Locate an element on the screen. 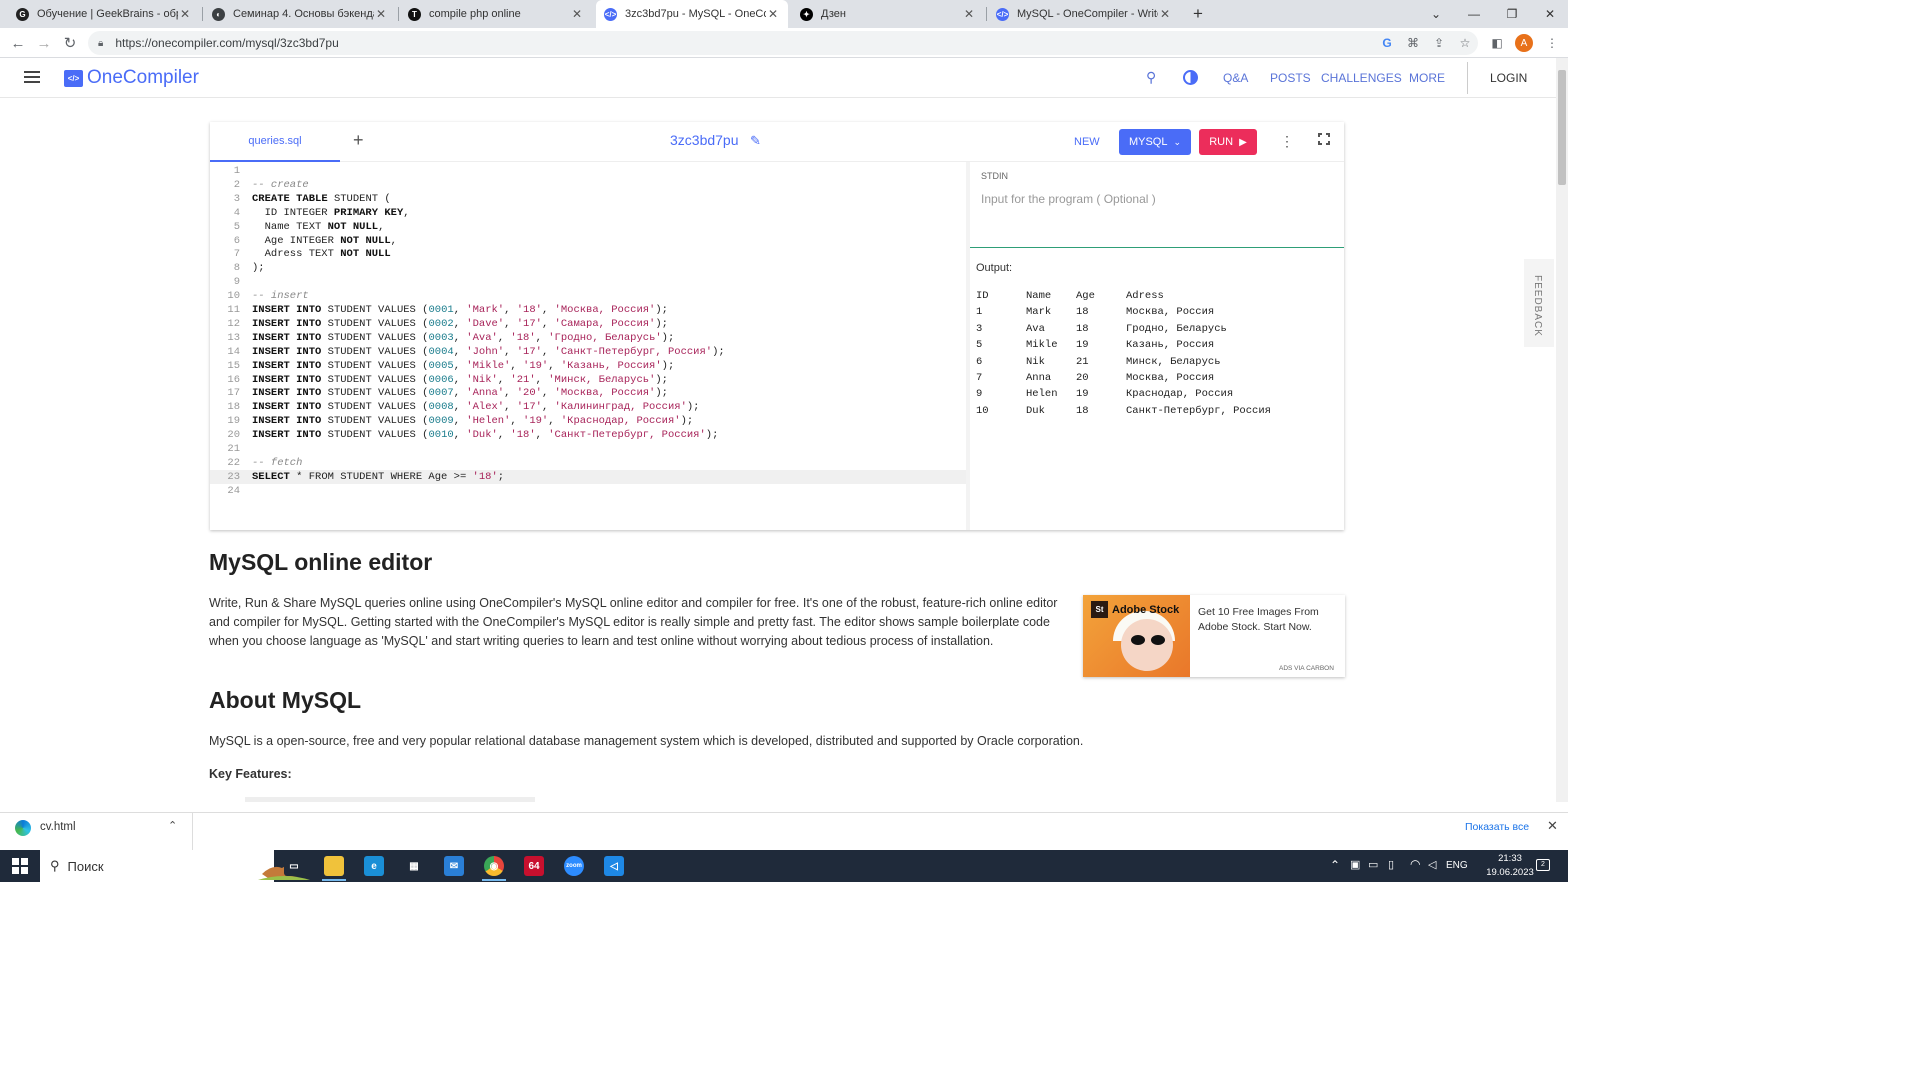 This screenshot has height=1080, width=1920. google-icon: G is located at coordinates (1387, 43).